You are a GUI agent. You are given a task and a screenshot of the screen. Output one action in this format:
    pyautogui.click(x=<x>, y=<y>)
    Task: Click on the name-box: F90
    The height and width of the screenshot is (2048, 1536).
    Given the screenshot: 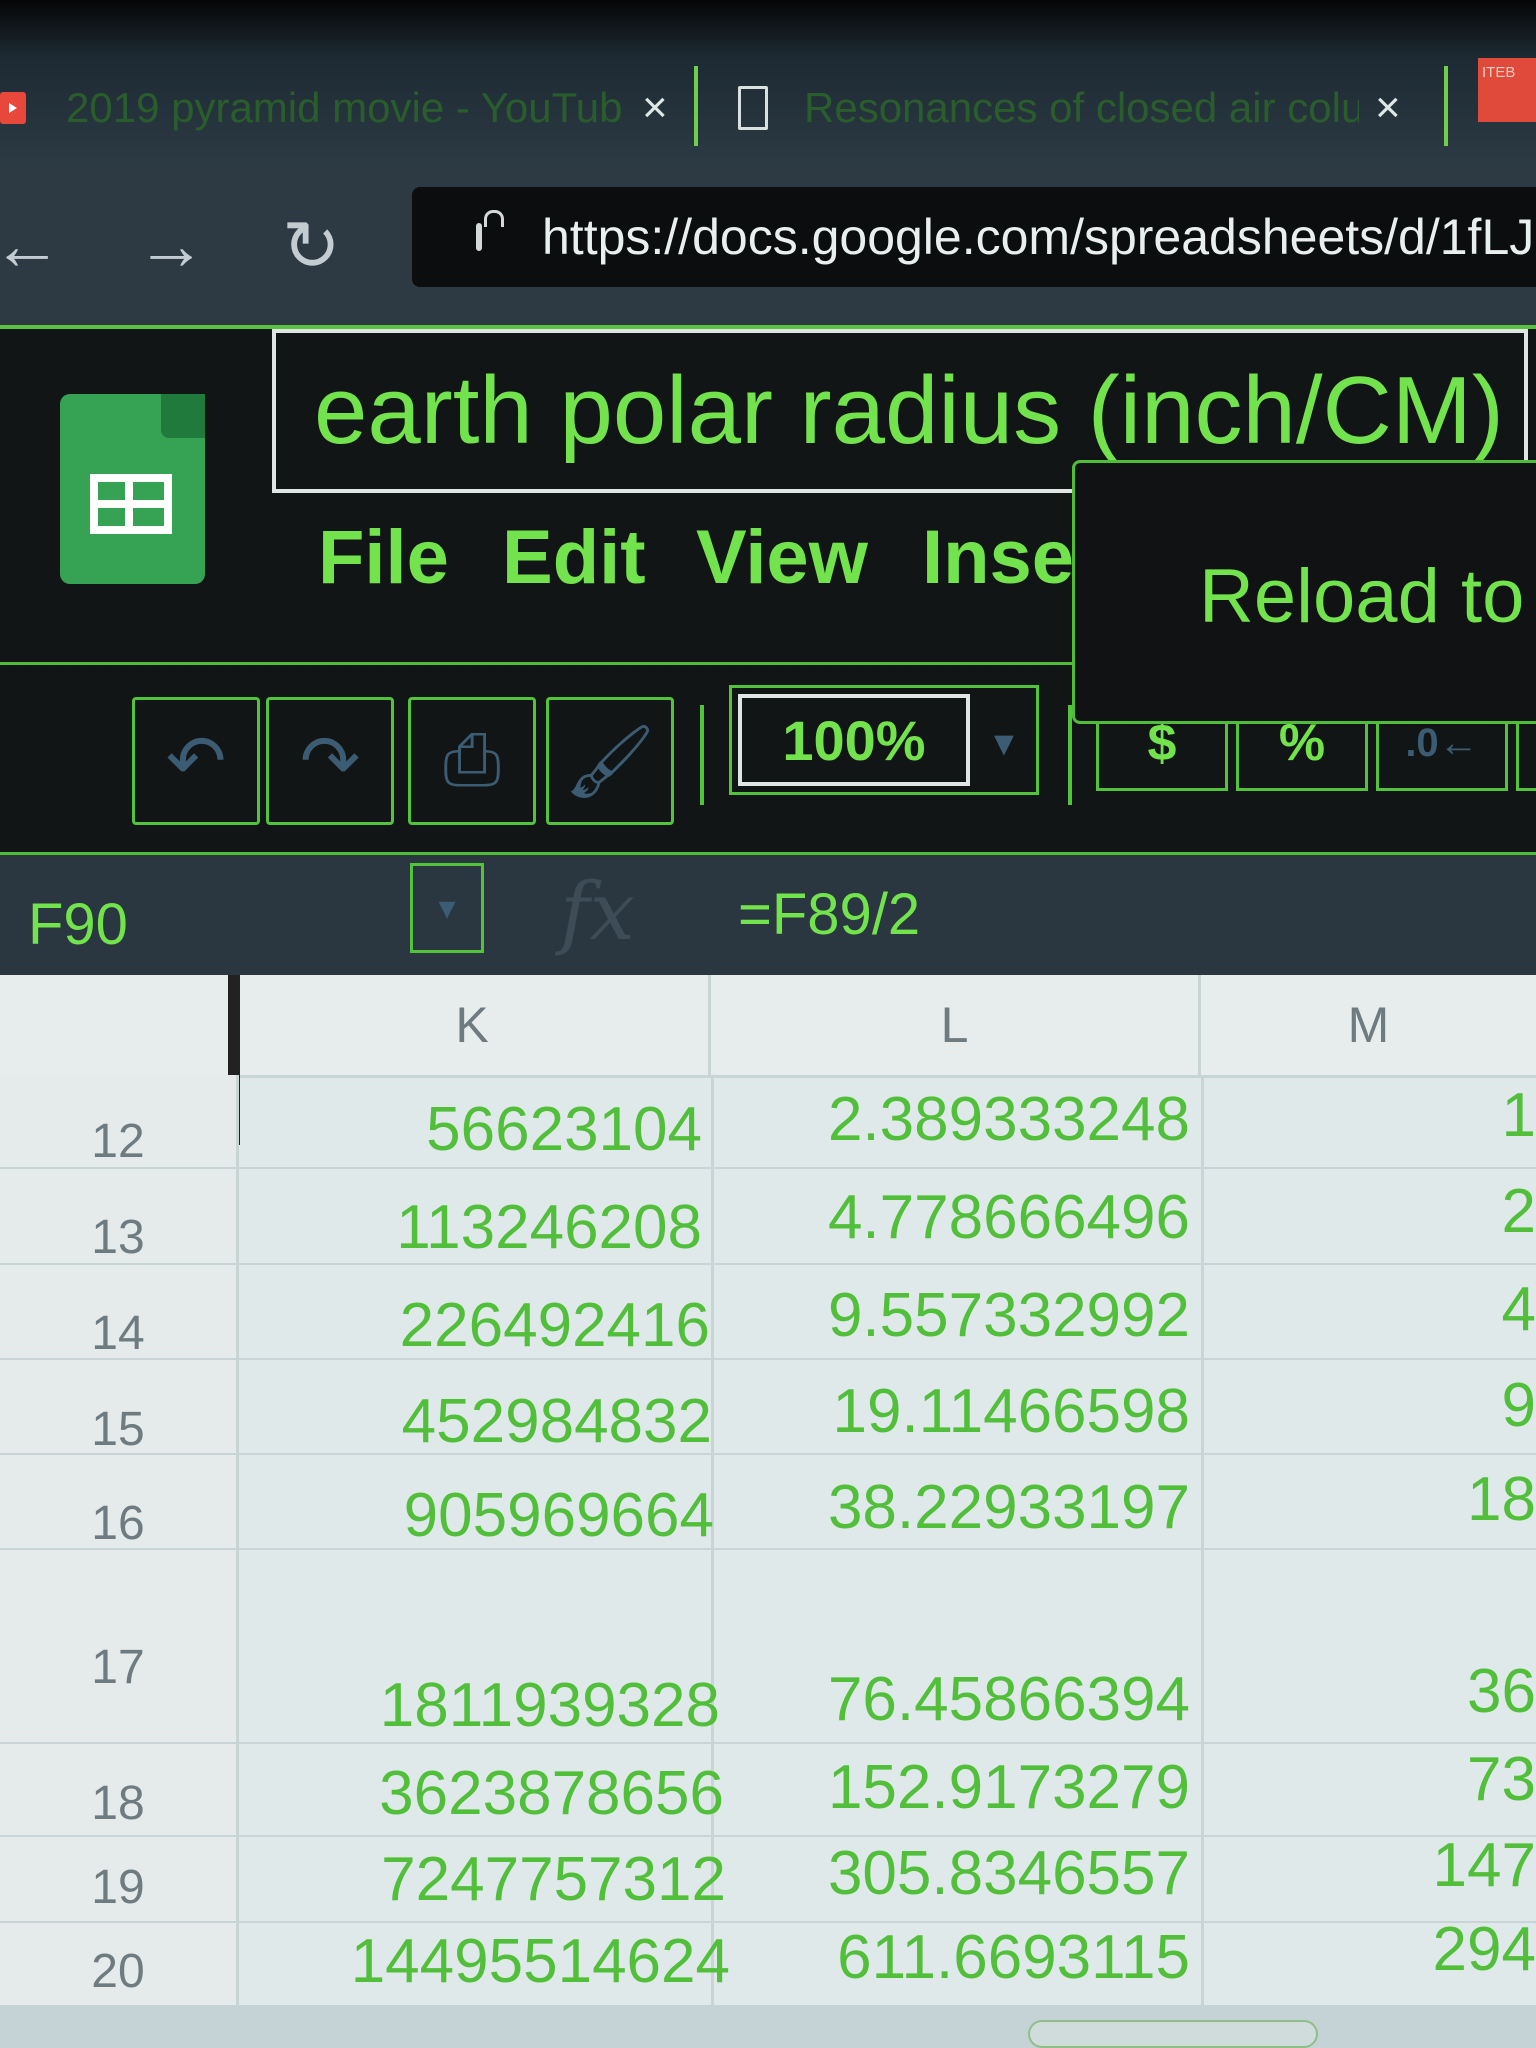 What is the action you would take?
    pyautogui.click(x=78, y=924)
    